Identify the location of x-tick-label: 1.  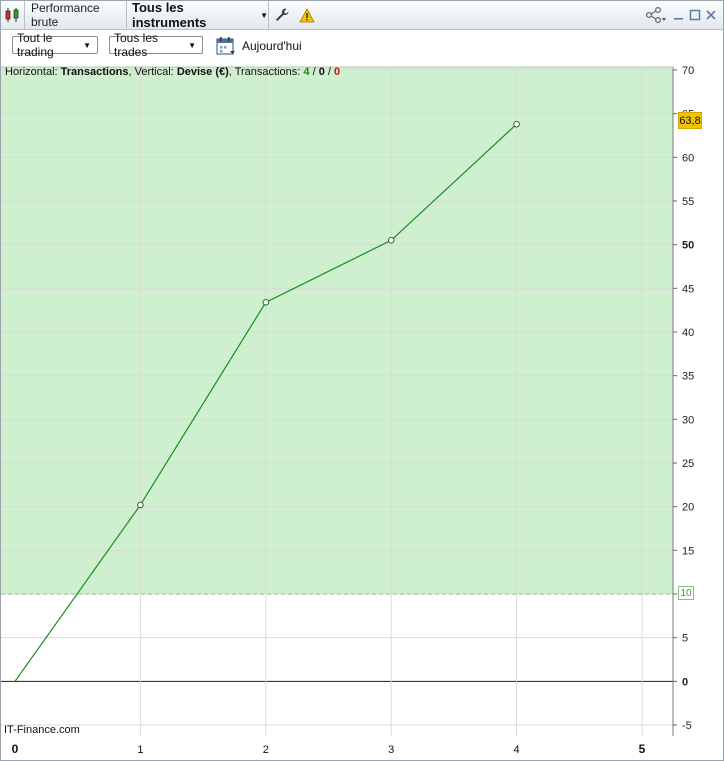
(140, 750).